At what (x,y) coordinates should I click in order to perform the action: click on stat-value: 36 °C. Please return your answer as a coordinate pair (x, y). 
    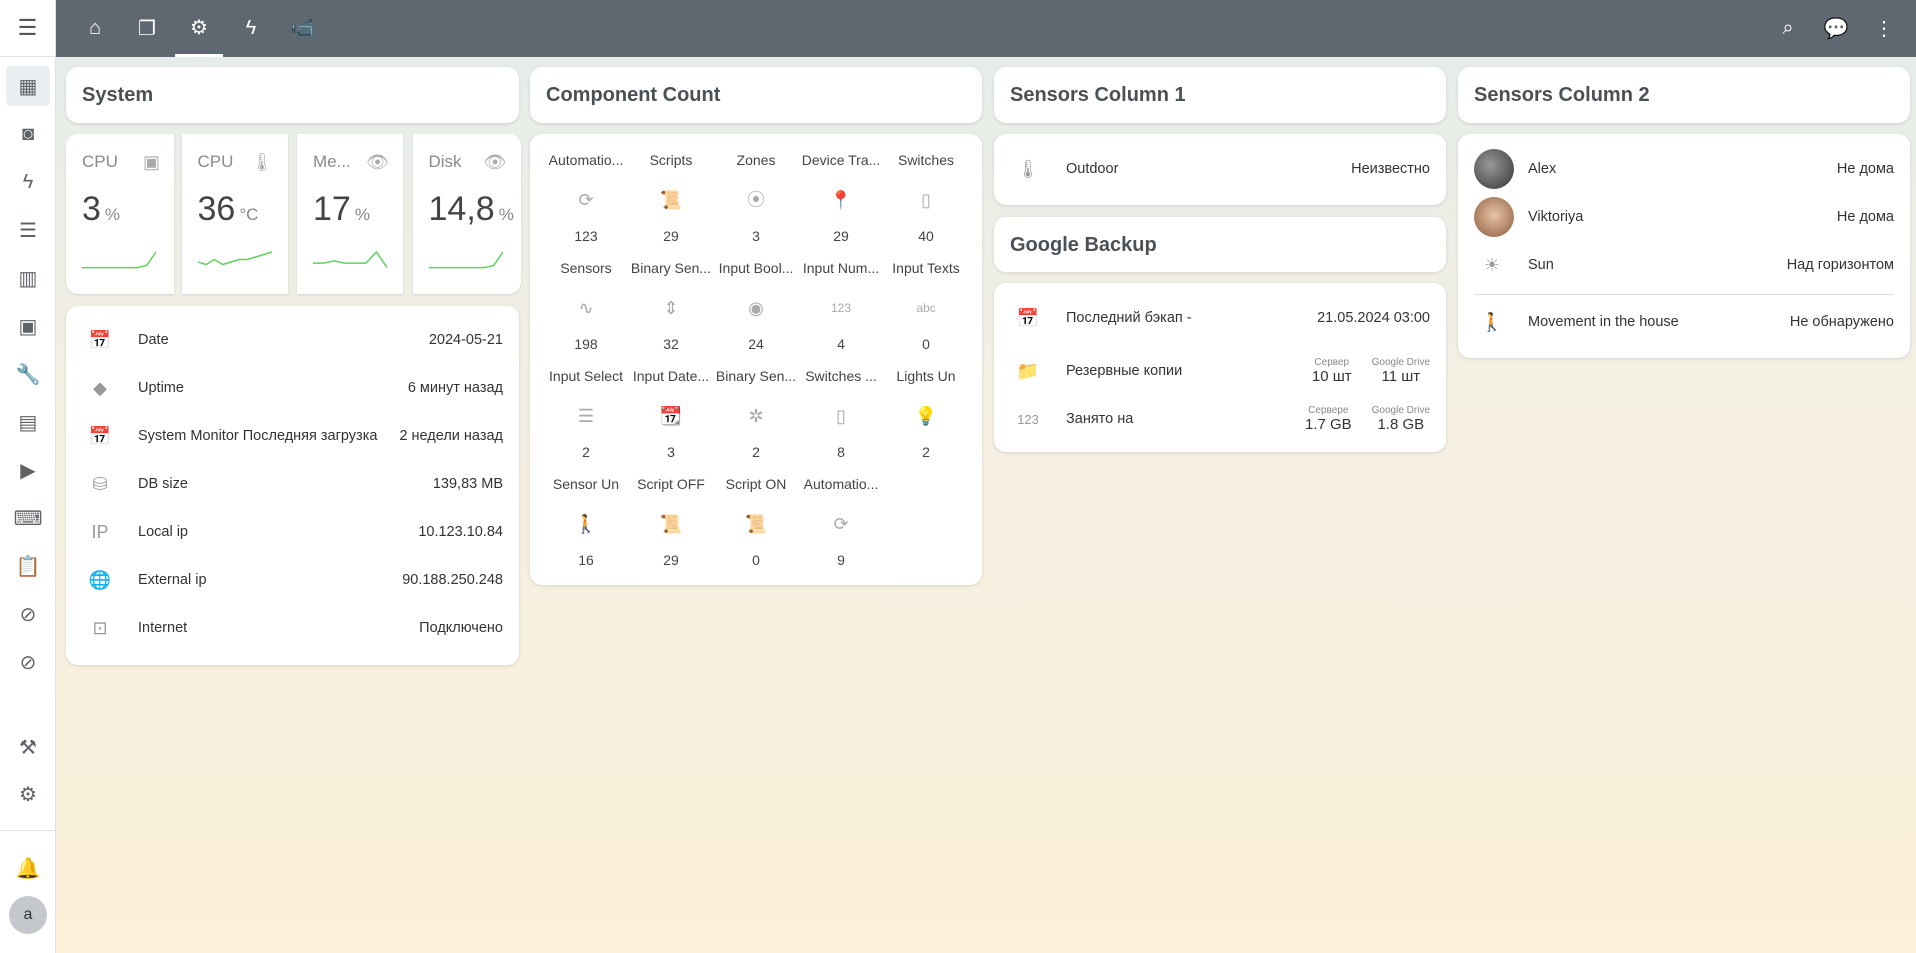
    Looking at the image, I should click on (228, 209).